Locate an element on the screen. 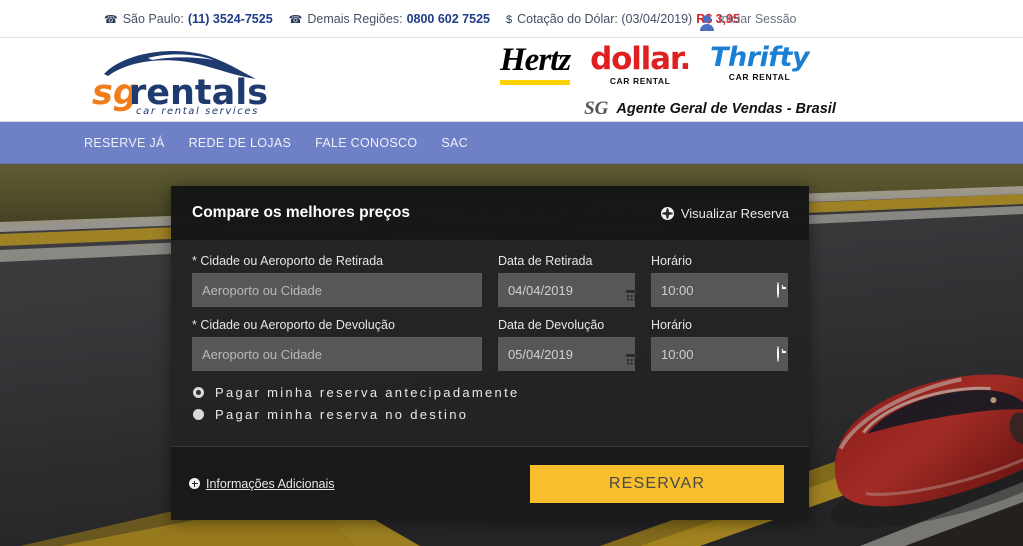 This screenshot has height=546, width=1023. view-reservation-link: Visualizar Reserva is located at coordinates (724, 213).